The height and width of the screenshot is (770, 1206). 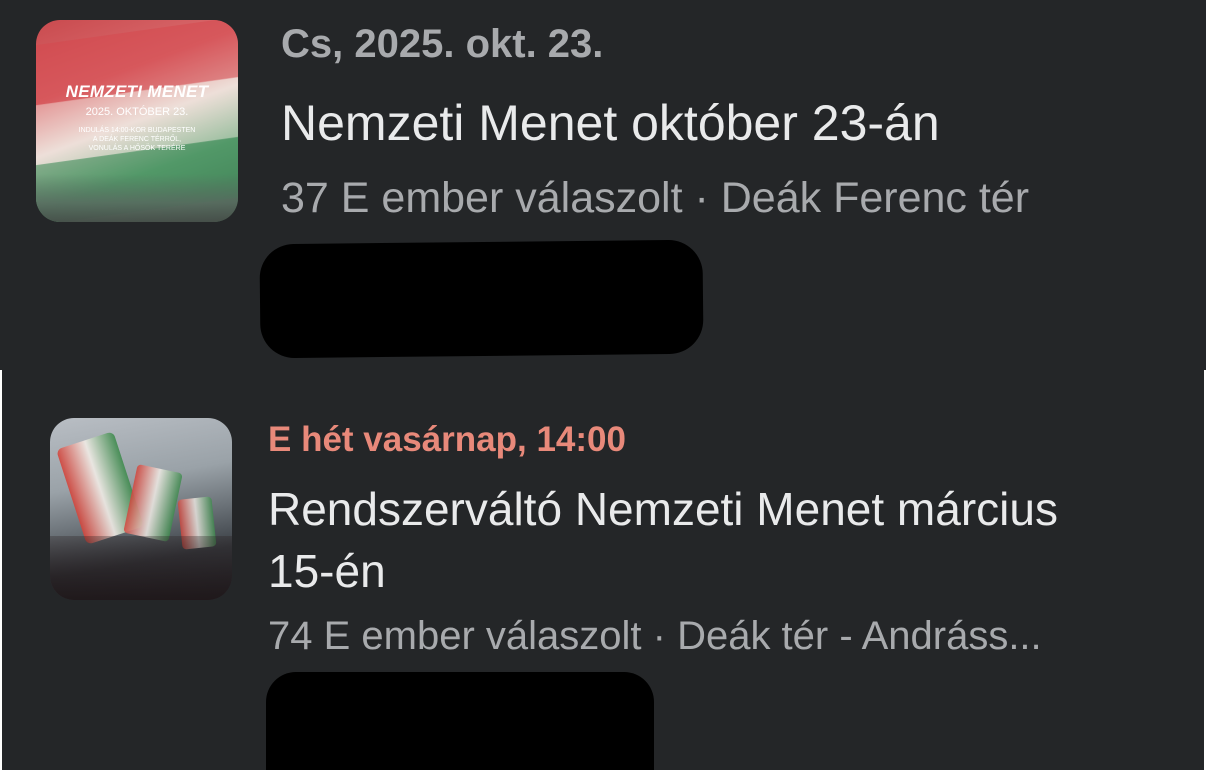 What do you see at coordinates (327, 571) in the screenshot?
I see `event-title-continued: 15-én` at bounding box center [327, 571].